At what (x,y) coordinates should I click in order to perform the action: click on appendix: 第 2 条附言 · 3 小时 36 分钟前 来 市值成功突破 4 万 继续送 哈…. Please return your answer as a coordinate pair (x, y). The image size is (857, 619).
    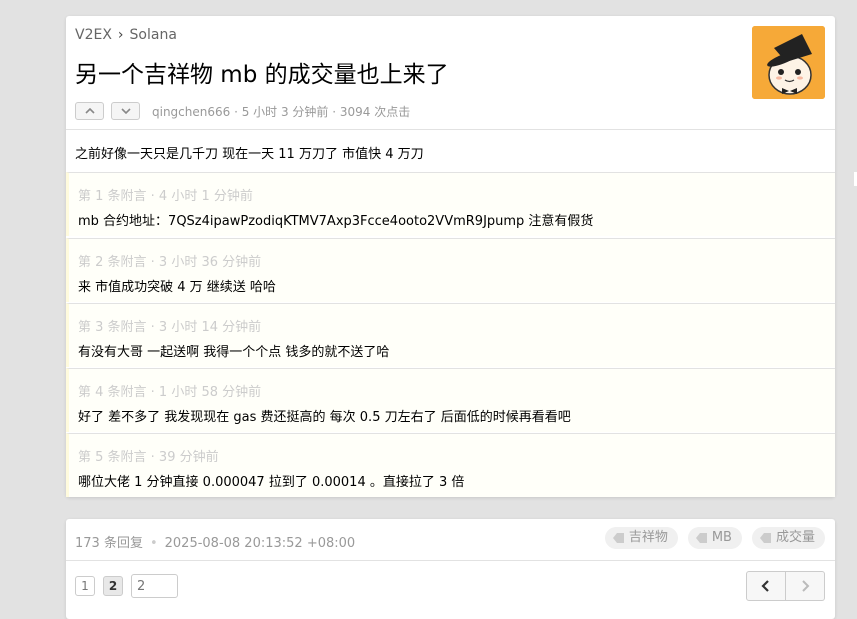
    Looking at the image, I should click on (450, 270).